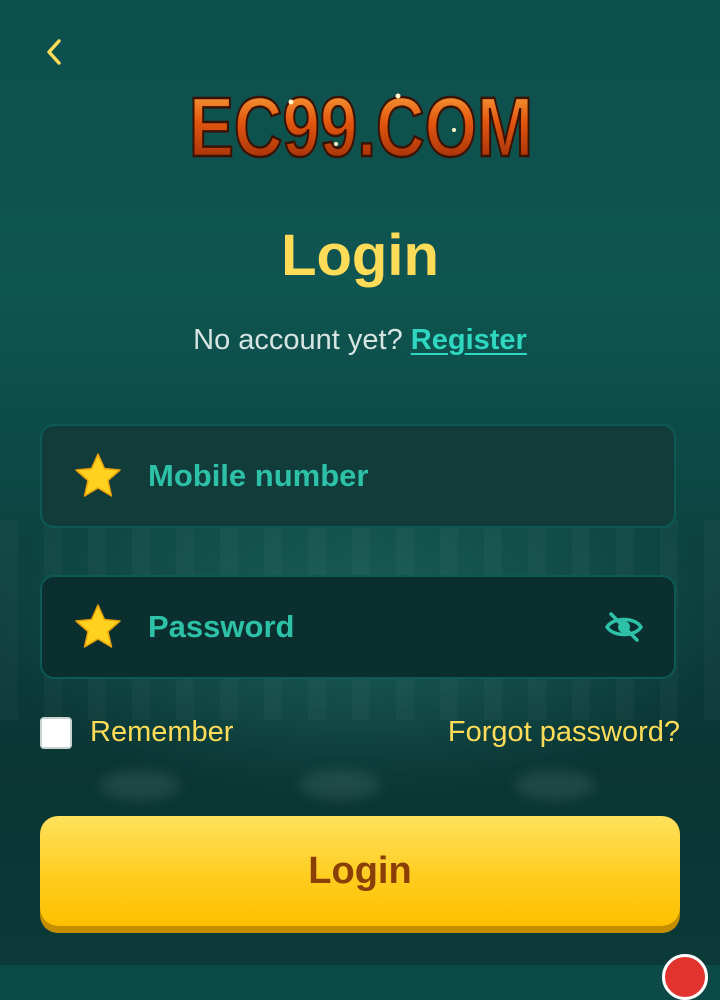 The width and height of the screenshot is (720, 1000). I want to click on back-button, so click(54, 52).